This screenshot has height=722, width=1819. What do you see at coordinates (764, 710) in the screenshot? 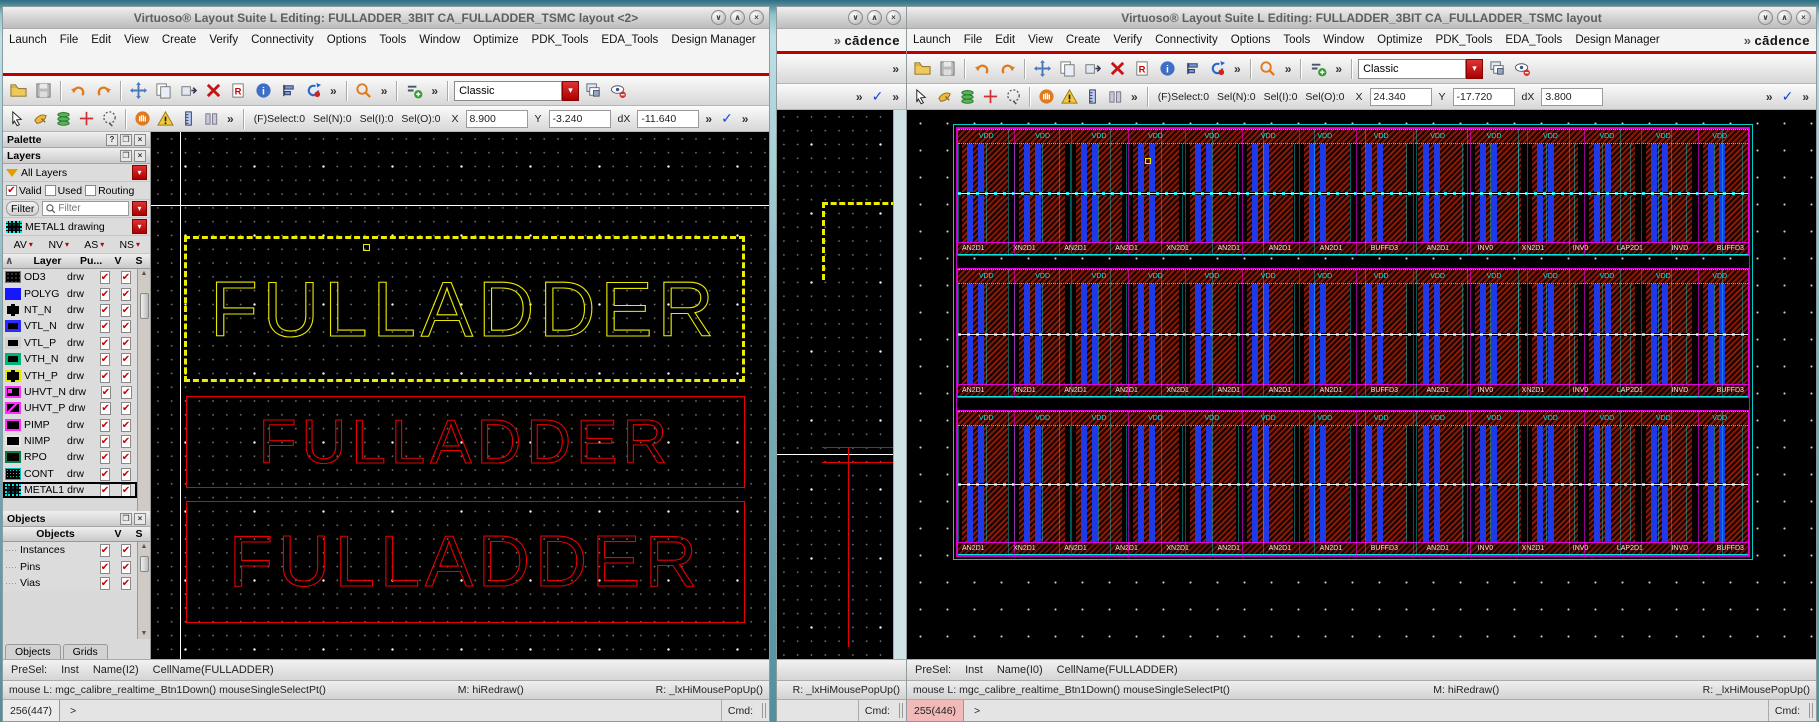
I see `resize-grip` at bounding box center [764, 710].